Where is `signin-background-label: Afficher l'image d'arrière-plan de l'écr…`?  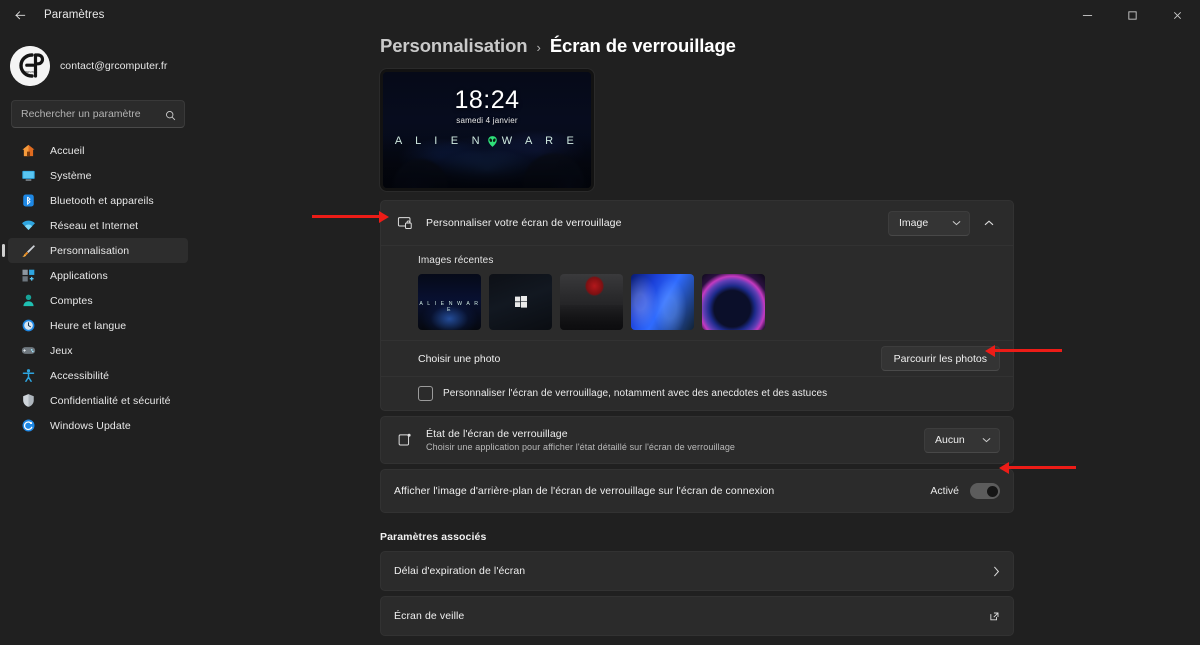
signin-background-label: Afficher l'image d'arrière-plan de l'écr… is located at coordinates (584, 491).